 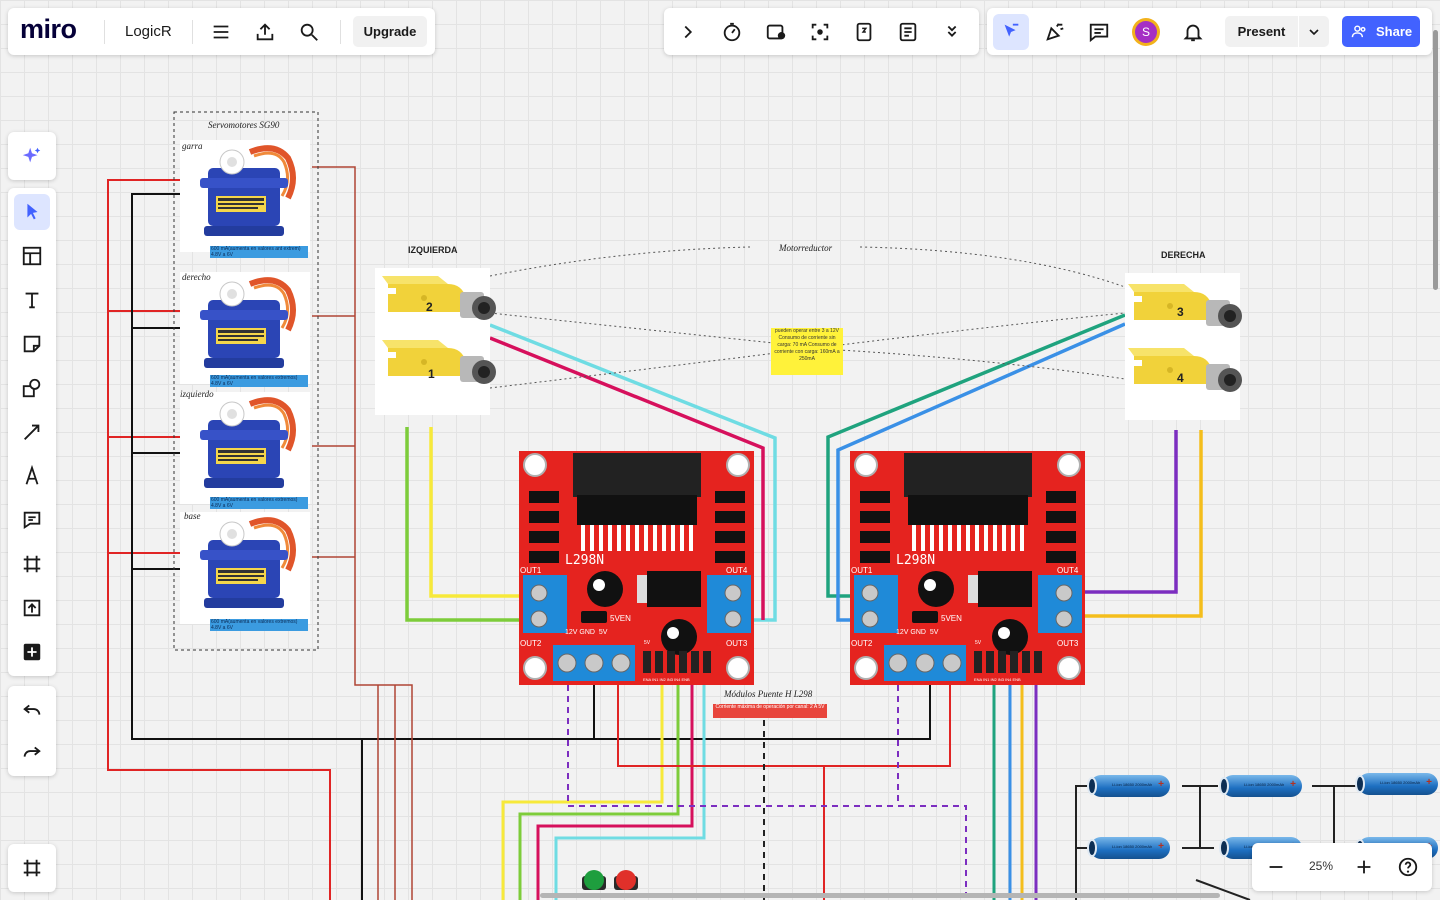 What do you see at coordinates (1358, 31) in the screenshot?
I see `users-icon` at bounding box center [1358, 31].